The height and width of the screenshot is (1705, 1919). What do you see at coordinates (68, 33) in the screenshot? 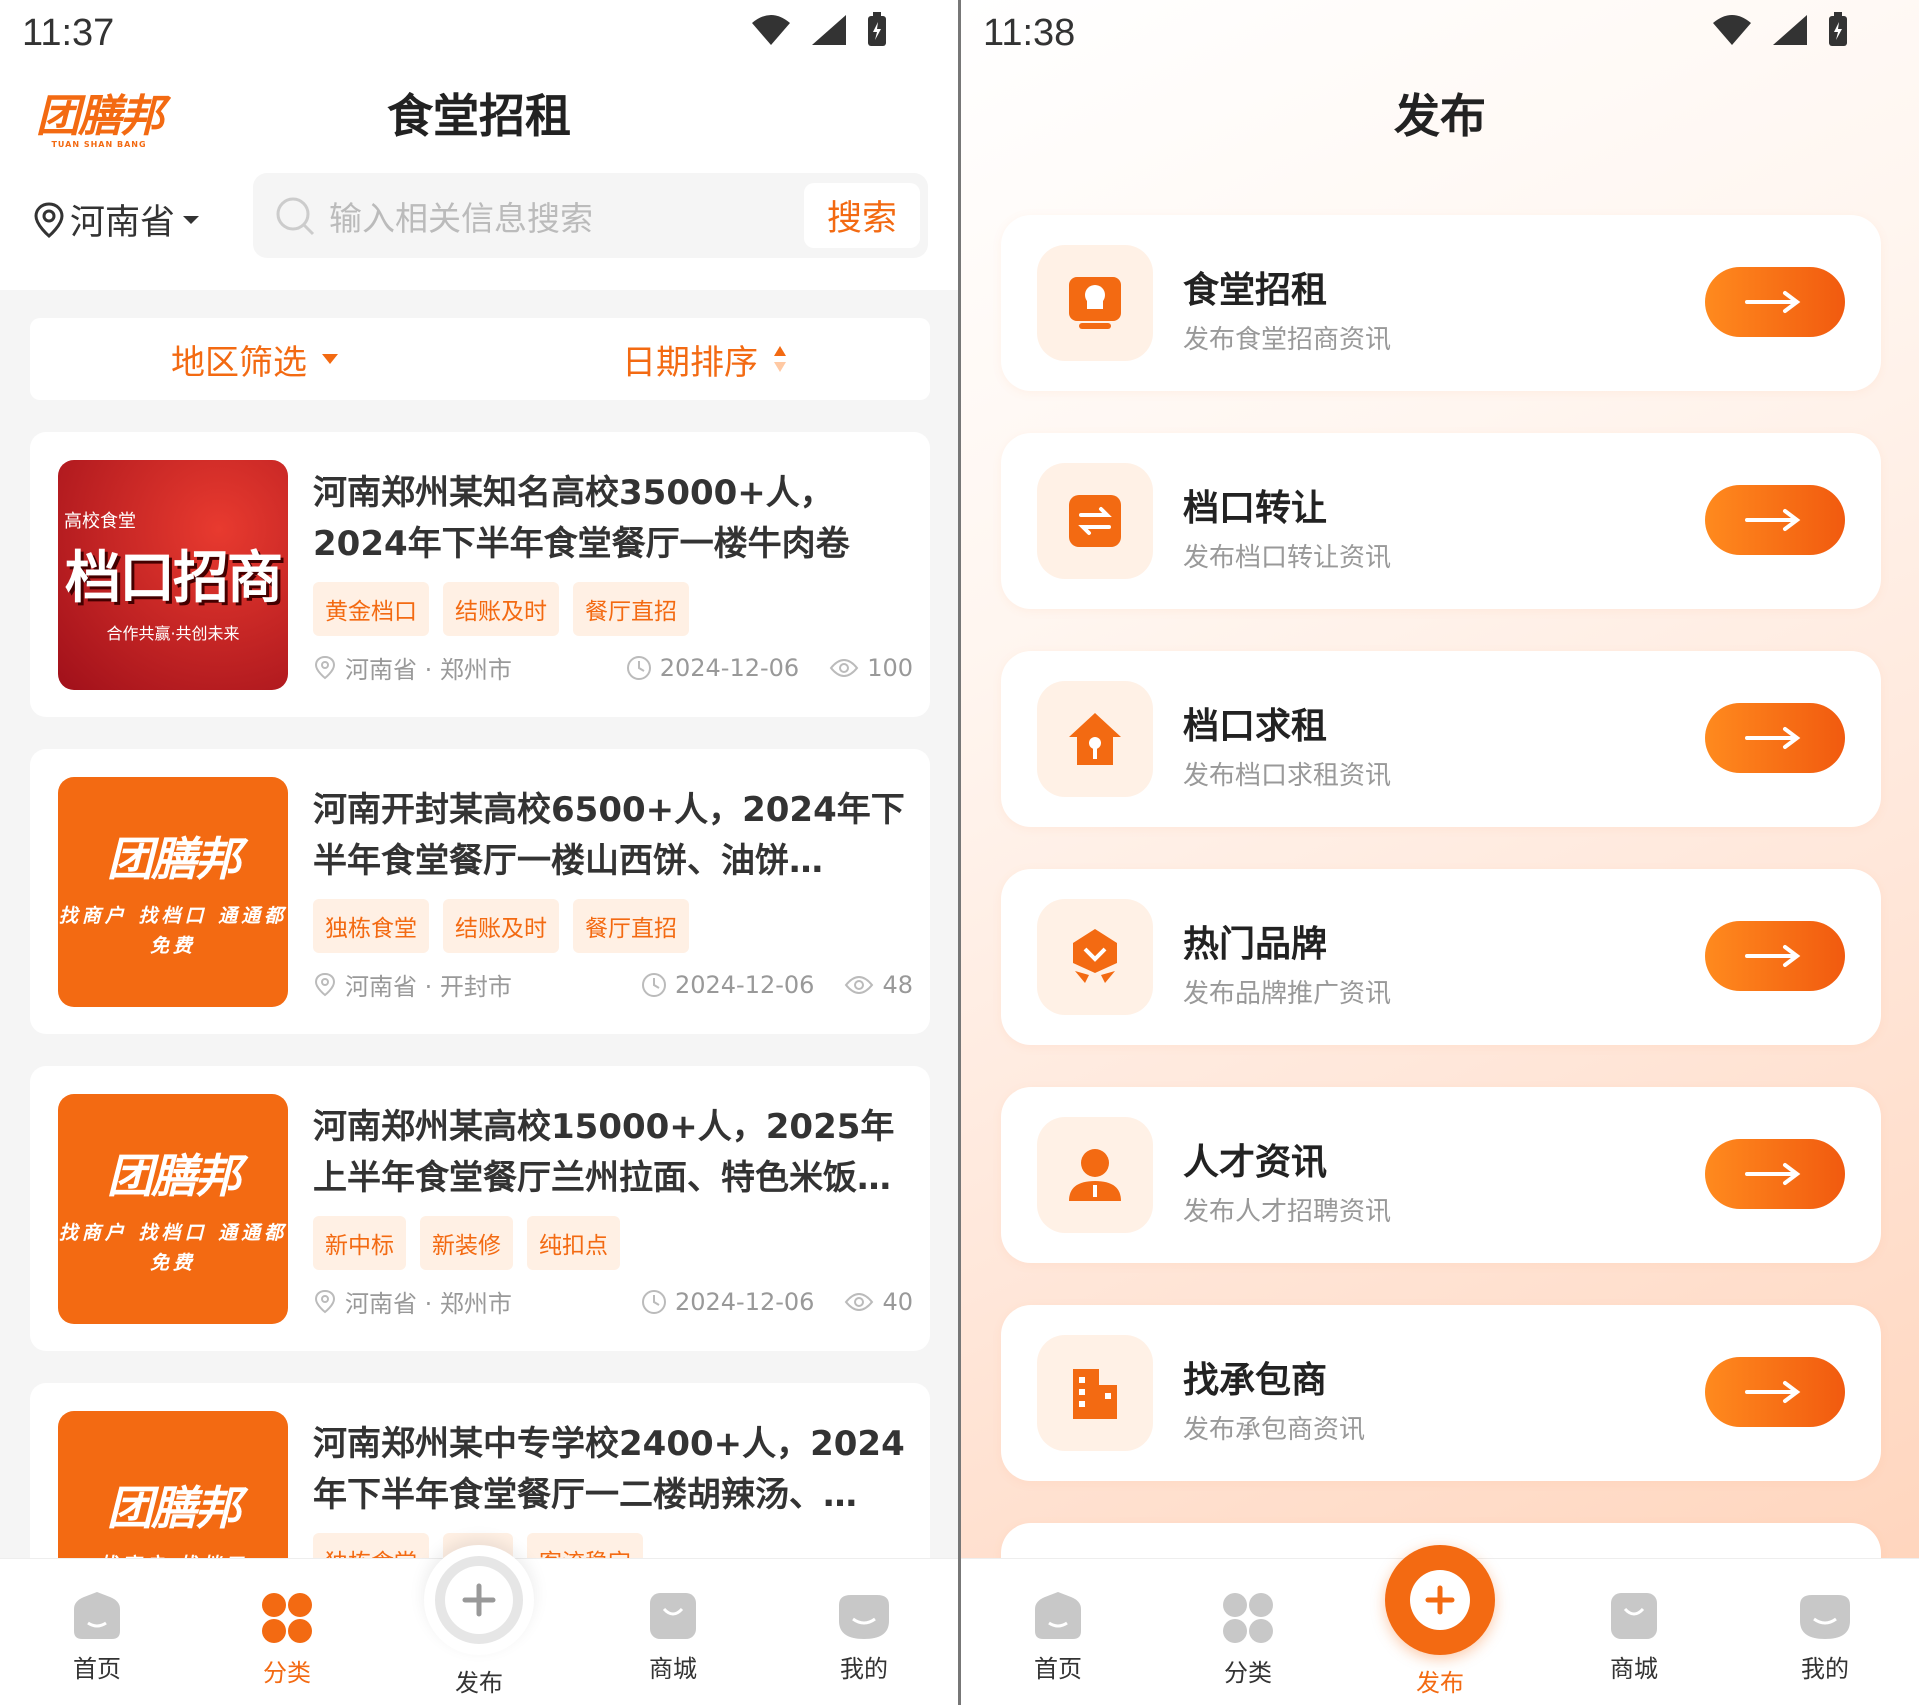
I see `status-time: 11:37` at bounding box center [68, 33].